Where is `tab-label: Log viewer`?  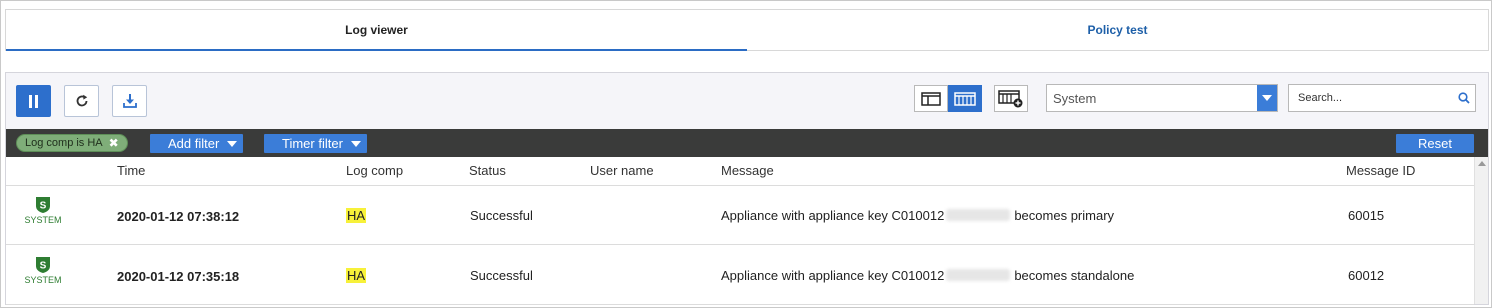
tab-label: Log viewer is located at coordinates (376, 30).